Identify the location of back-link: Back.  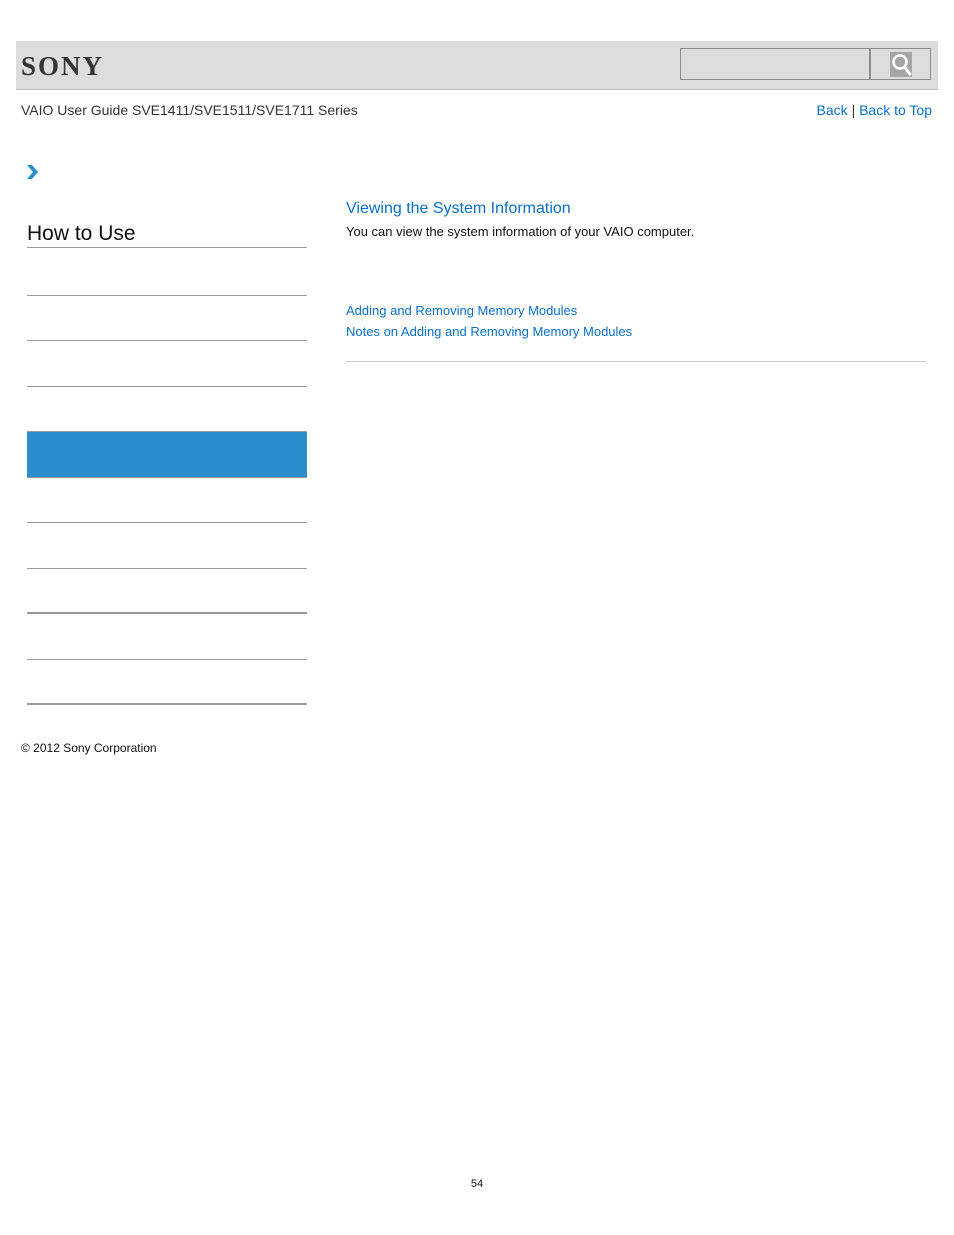
(832, 110).